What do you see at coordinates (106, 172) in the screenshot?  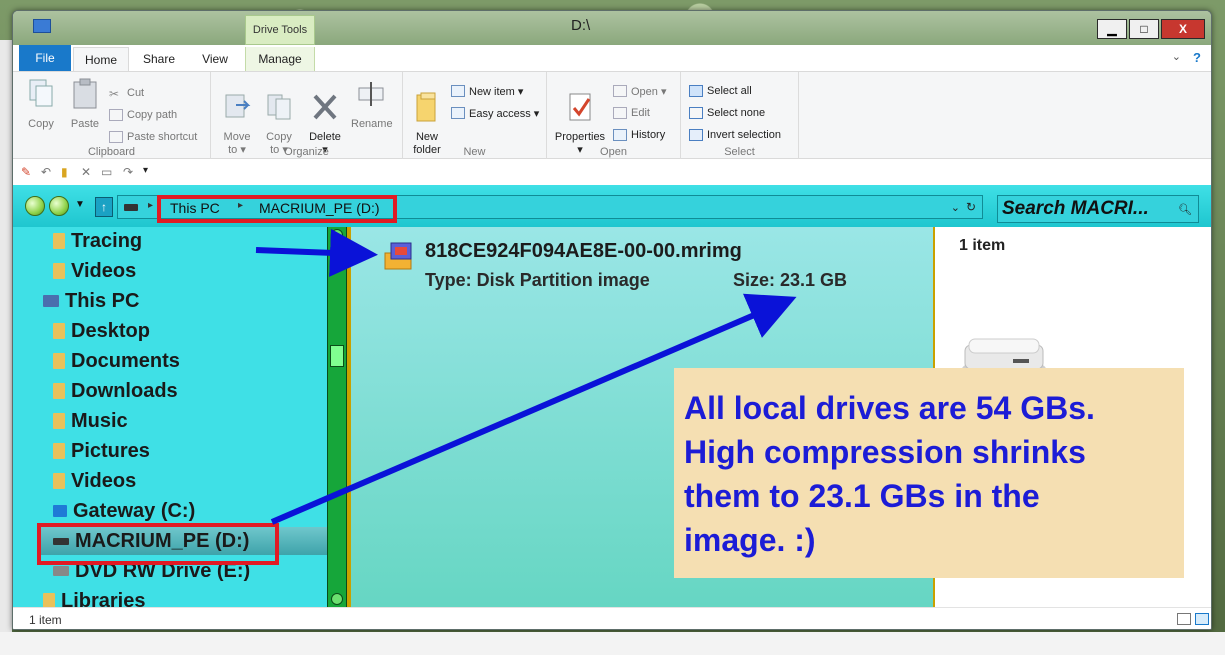 I see `rename-qat-icon: ▭` at bounding box center [106, 172].